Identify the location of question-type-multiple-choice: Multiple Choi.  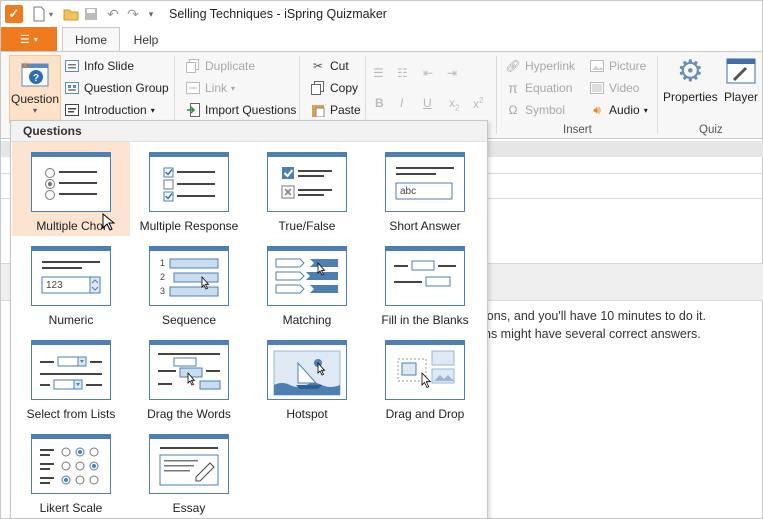
(71, 189).